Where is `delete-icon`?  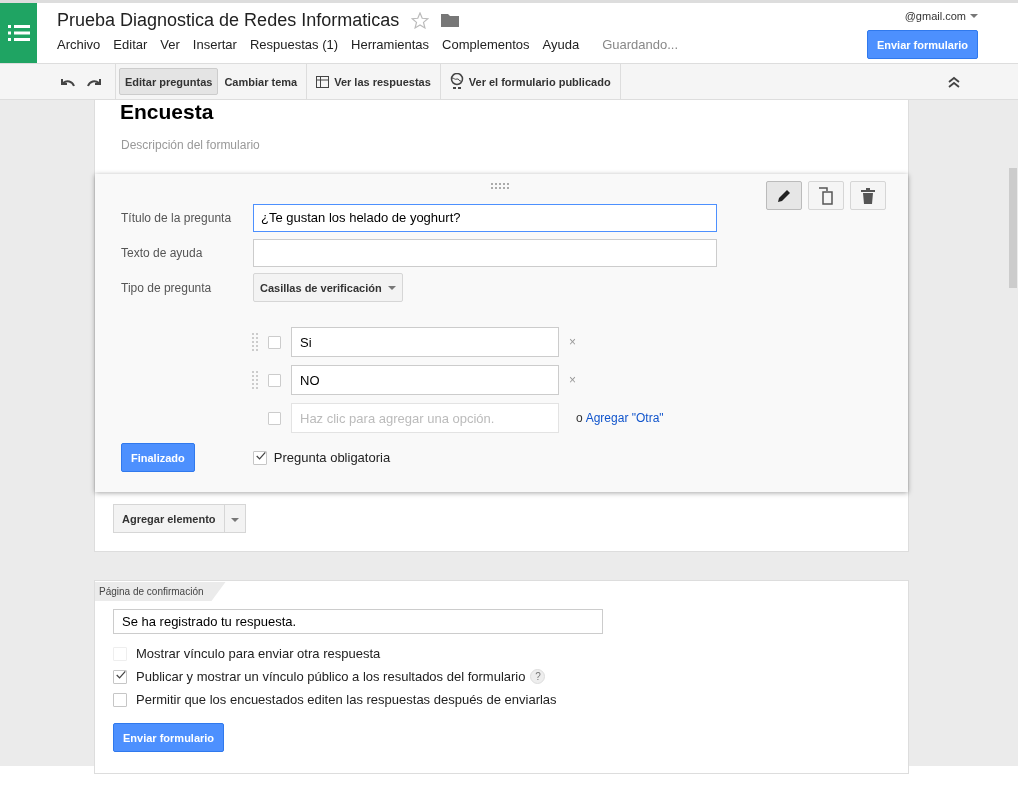 delete-icon is located at coordinates (868, 195).